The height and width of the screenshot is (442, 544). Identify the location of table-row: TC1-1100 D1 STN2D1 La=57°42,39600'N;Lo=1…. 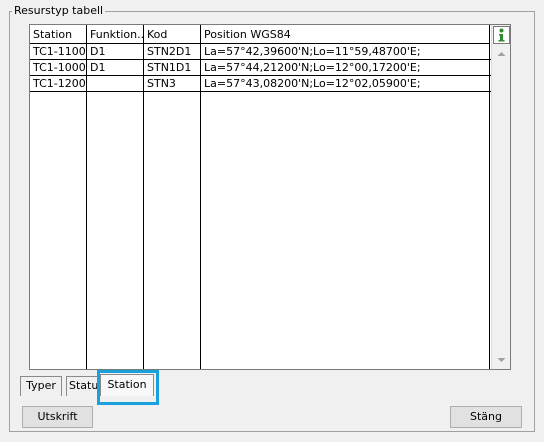
(261, 52).